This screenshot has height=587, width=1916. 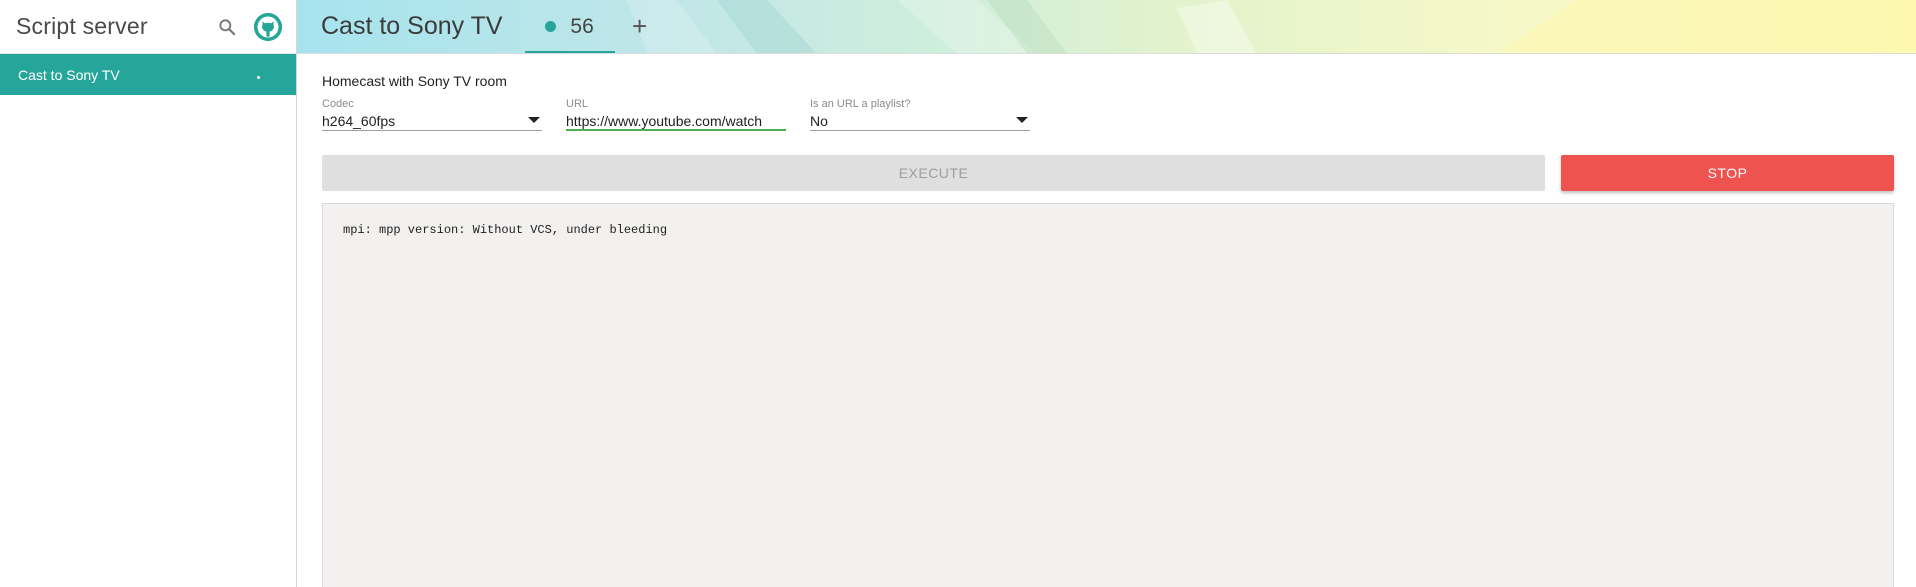 I want to click on tab-execution-id: 56, so click(x=582, y=26).